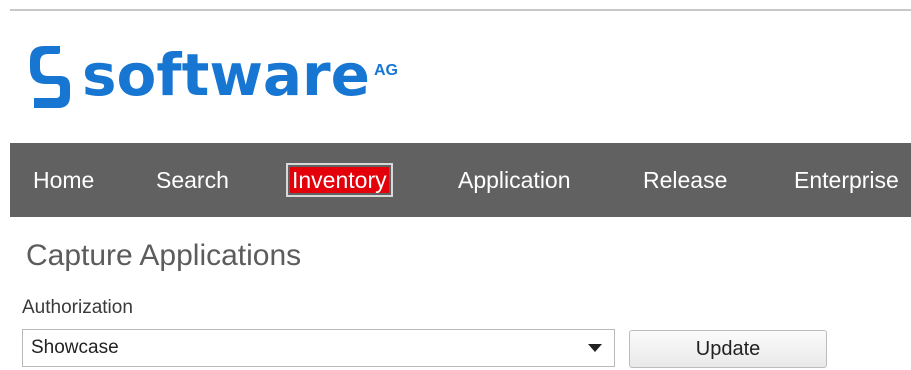  I want to click on authorization-select: Showcase, so click(318, 348).